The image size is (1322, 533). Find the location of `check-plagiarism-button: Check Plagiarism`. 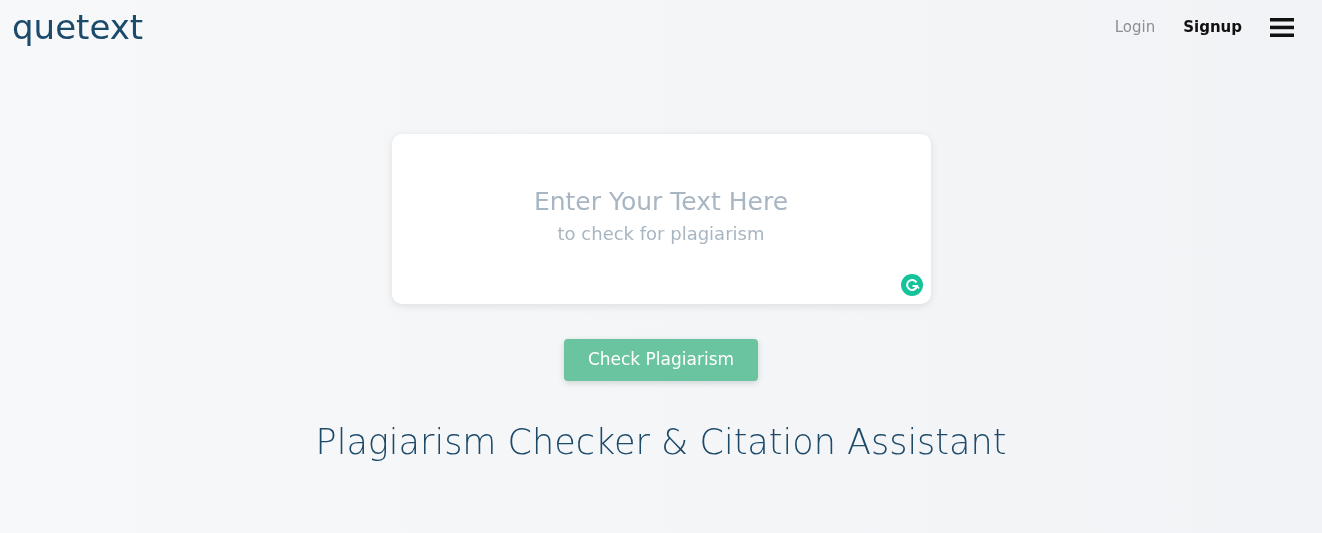

check-plagiarism-button: Check Plagiarism is located at coordinates (661, 360).